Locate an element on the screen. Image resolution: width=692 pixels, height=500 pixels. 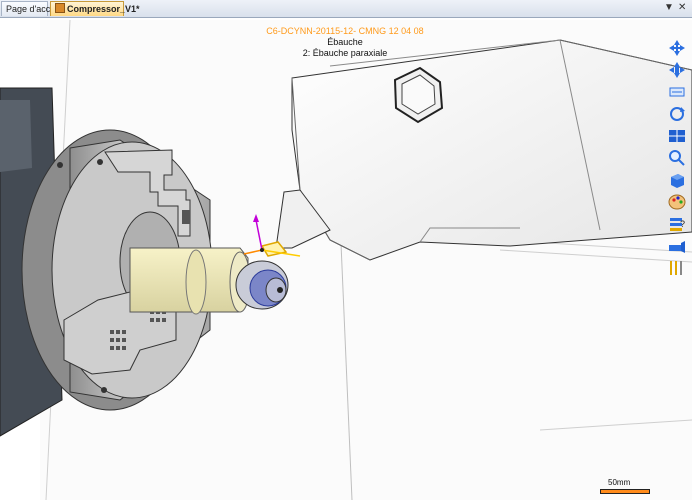
views-icon is located at coordinates (677, 135).